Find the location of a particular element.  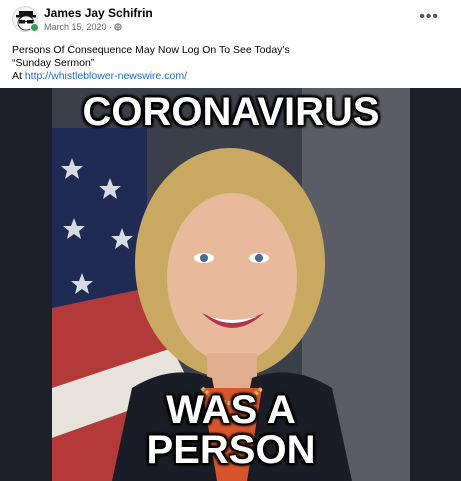

post-meta: March 15, 2020 · is located at coordinates (83, 27).